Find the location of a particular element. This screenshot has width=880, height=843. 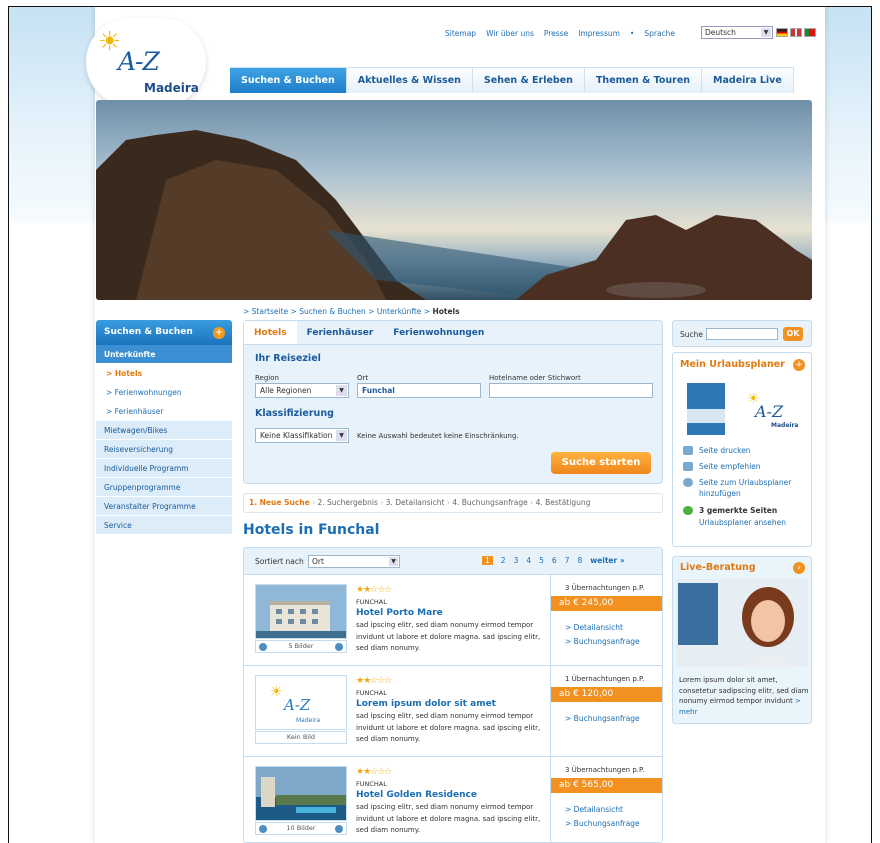

toplink-press: Presse is located at coordinates (556, 33).